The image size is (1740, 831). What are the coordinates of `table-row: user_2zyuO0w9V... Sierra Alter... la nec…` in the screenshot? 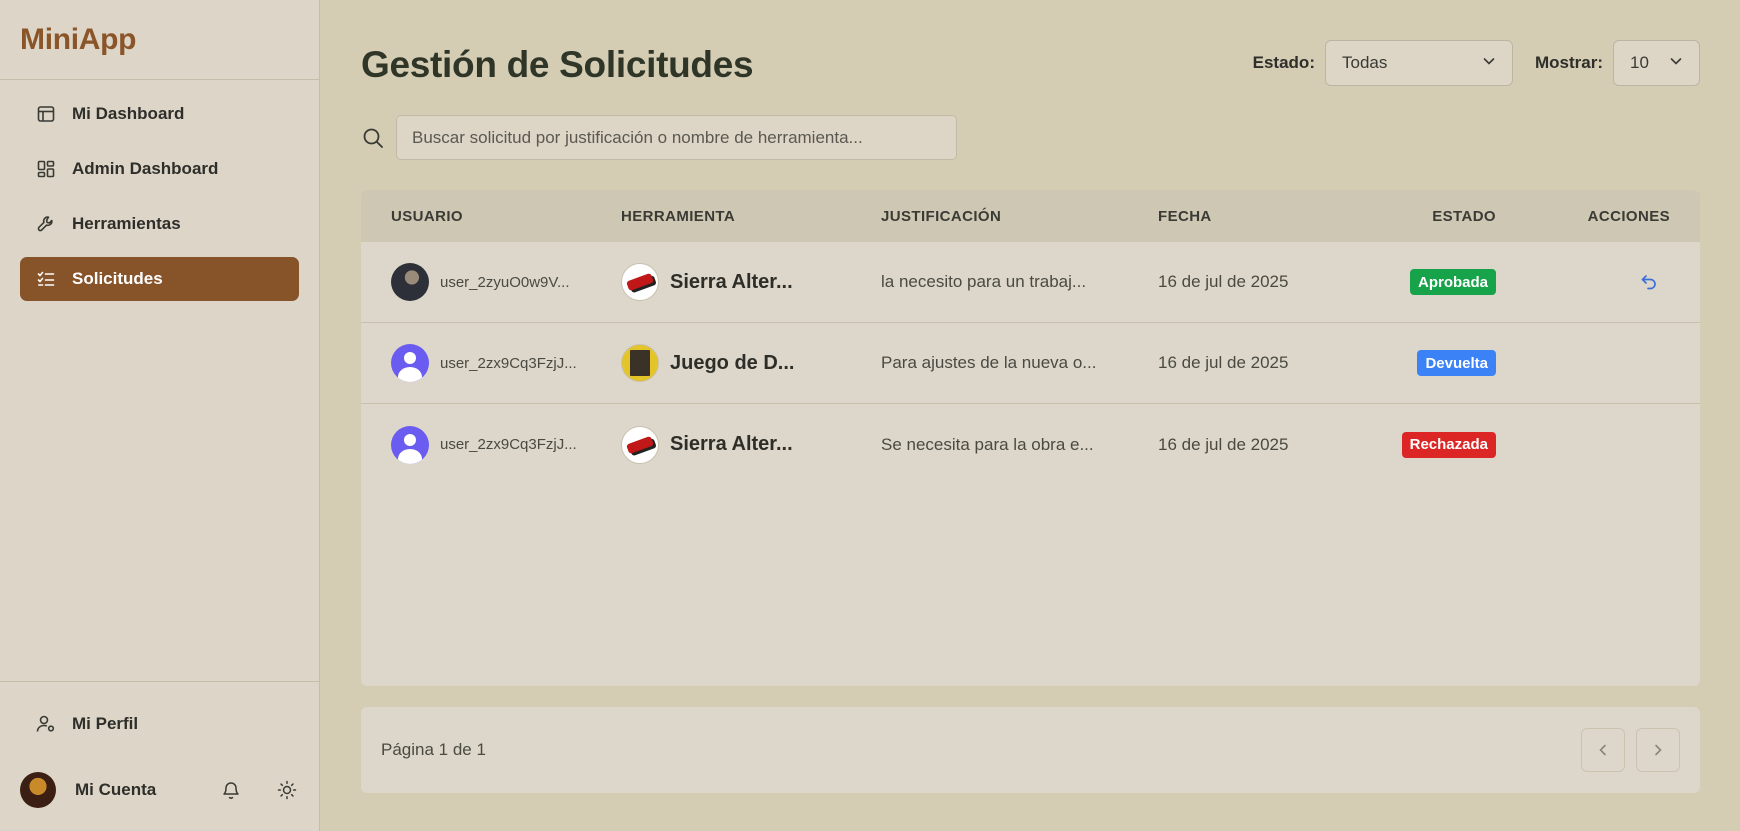 It's located at (1030, 282).